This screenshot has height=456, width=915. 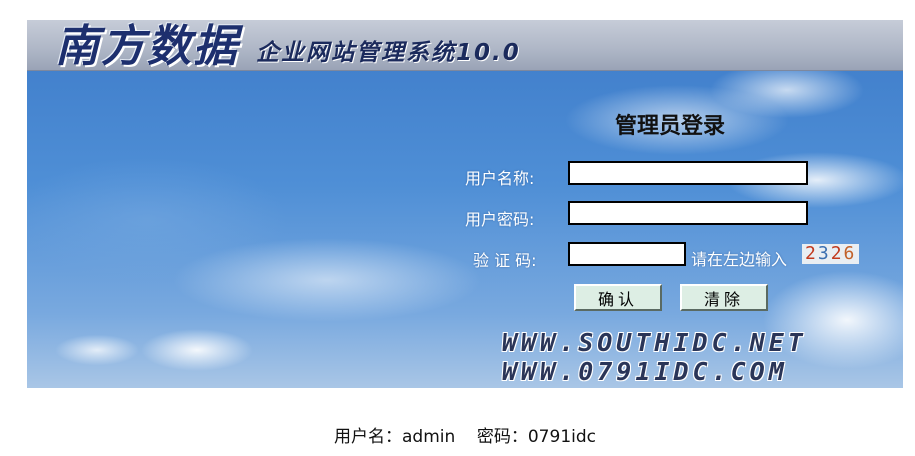 What do you see at coordinates (618, 297) in the screenshot?
I see `confirm-button: 确认` at bounding box center [618, 297].